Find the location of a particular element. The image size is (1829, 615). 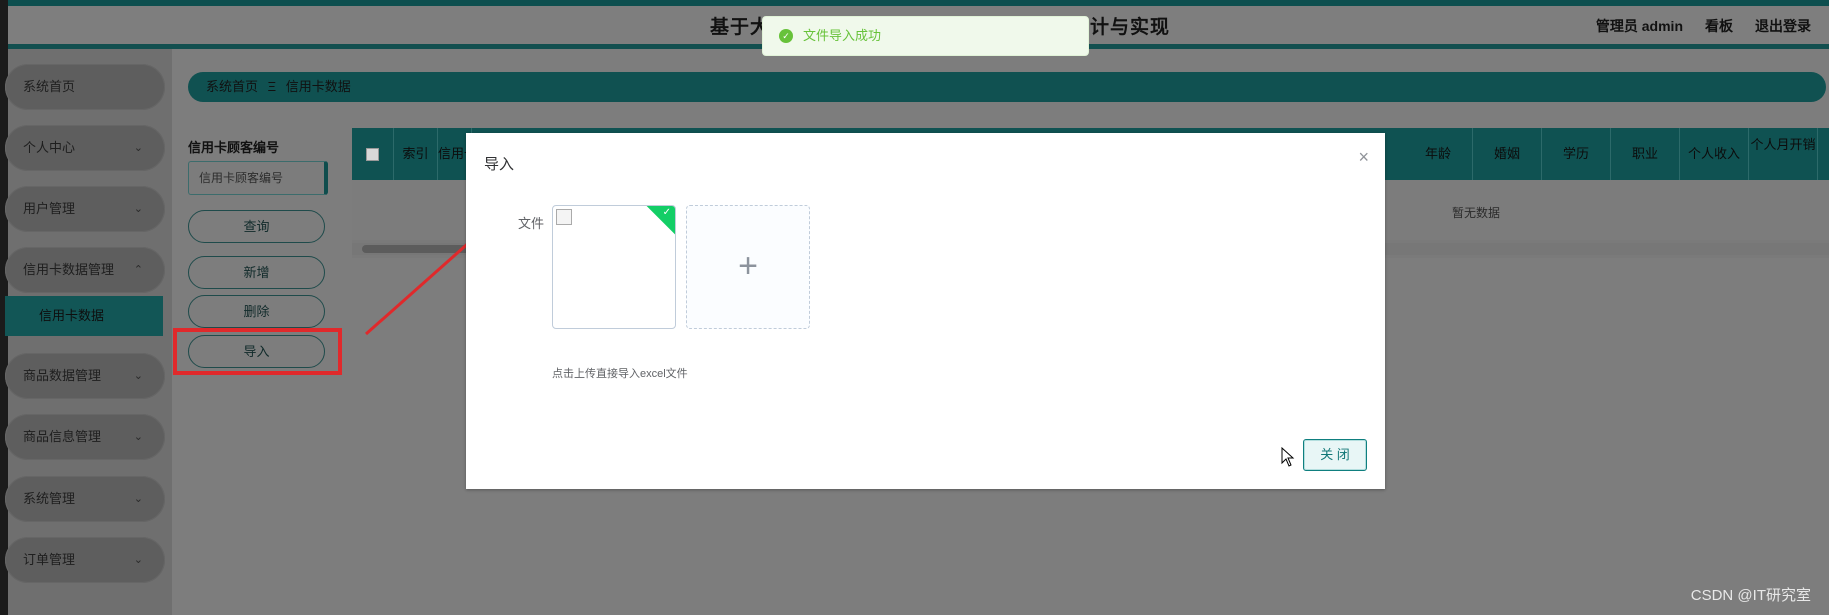

upload-add-button: + is located at coordinates (748, 267).